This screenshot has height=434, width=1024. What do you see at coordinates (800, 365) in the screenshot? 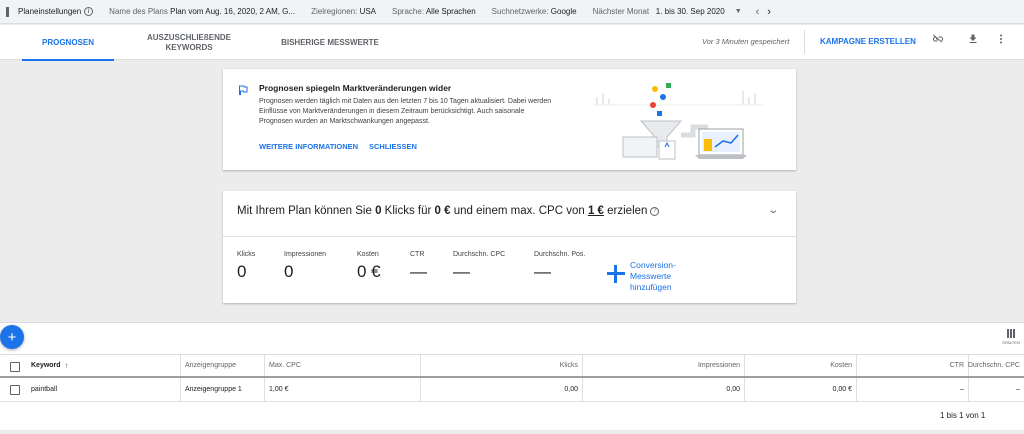
I see `header-cost: Kosten` at bounding box center [800, 365].